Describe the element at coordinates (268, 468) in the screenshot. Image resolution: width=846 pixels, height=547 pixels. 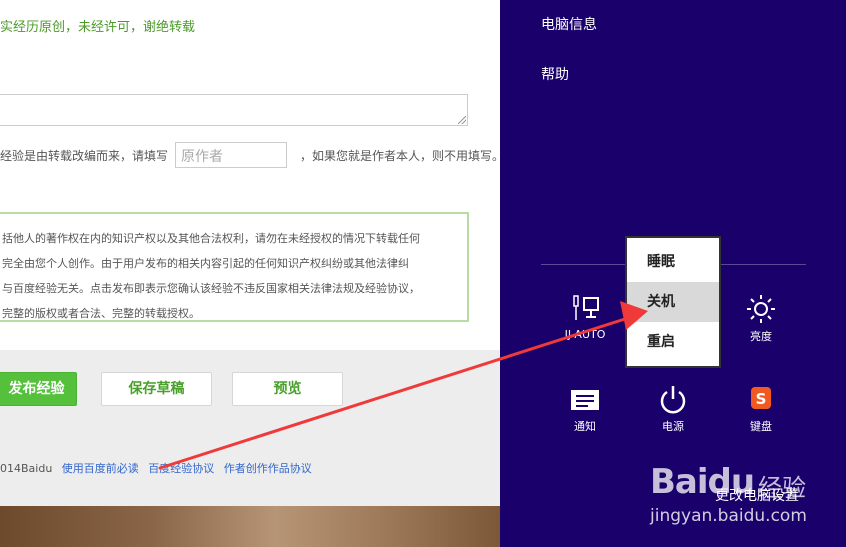
I see `footer-link-author-agreement: 作者创作作品协议` at that location.